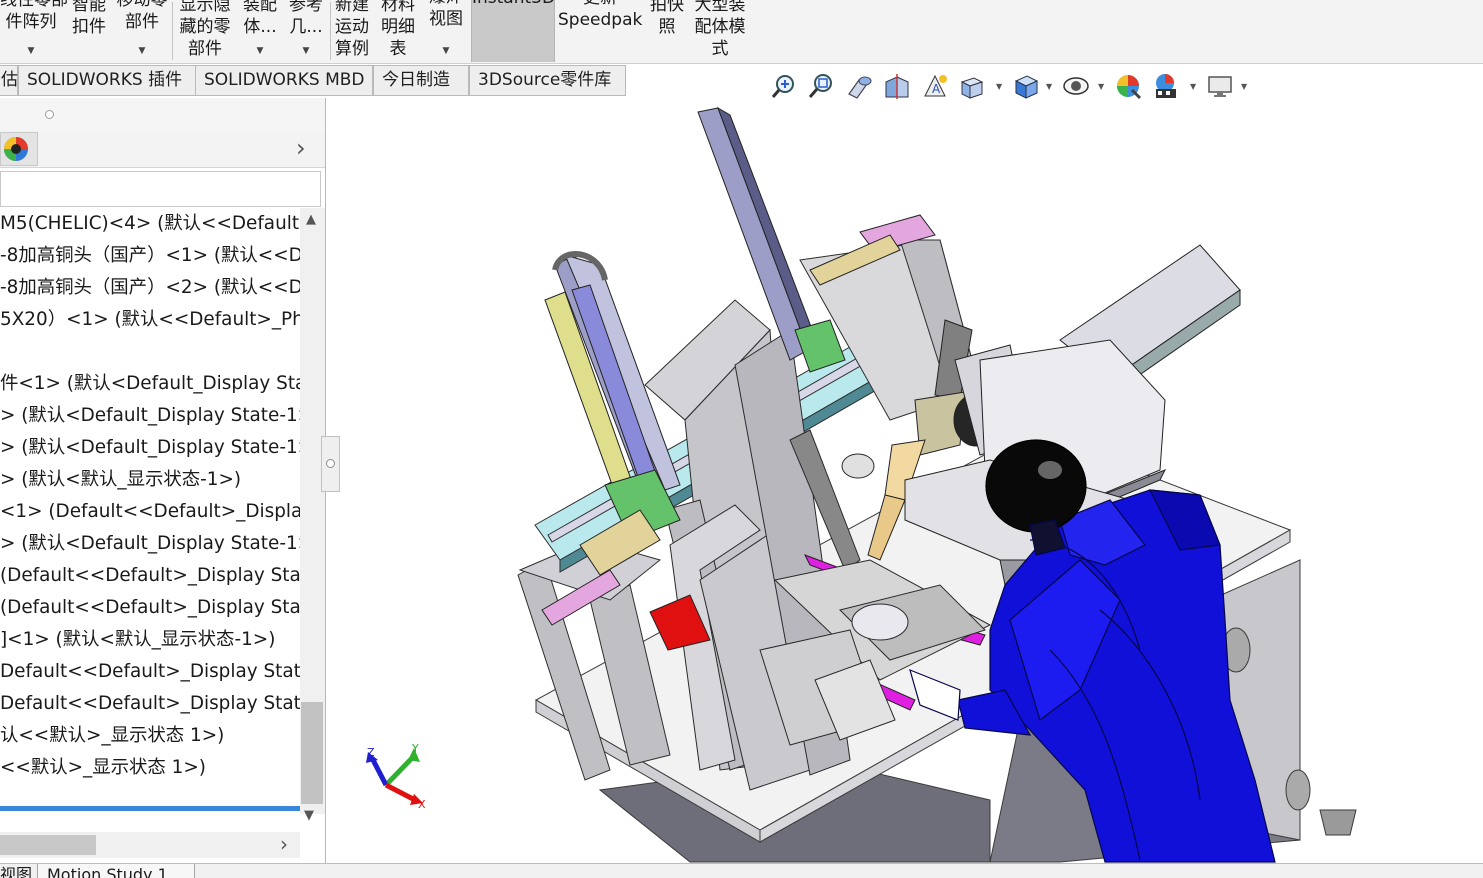 The image size is (1483, 878). Describe the element at coordinates (34, 5) in the screenshot. I see `ribbon-label: 线性零部` at that location.